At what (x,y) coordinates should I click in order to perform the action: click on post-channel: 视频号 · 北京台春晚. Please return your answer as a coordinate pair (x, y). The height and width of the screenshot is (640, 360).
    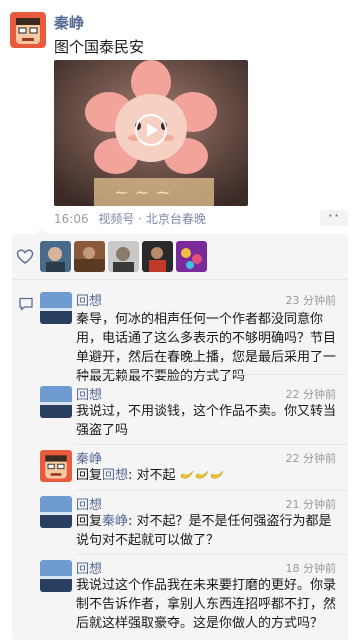
    Looking at the image, I should click on (151, 219).